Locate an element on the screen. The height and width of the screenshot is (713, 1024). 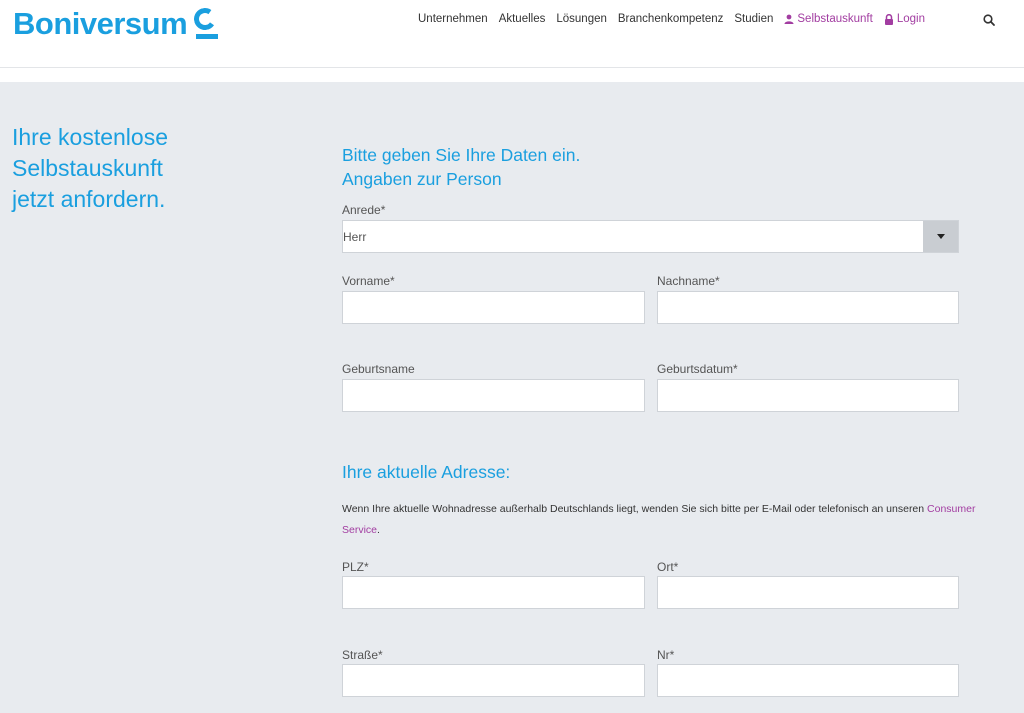
nr-field is located at coordinates (808, 680).